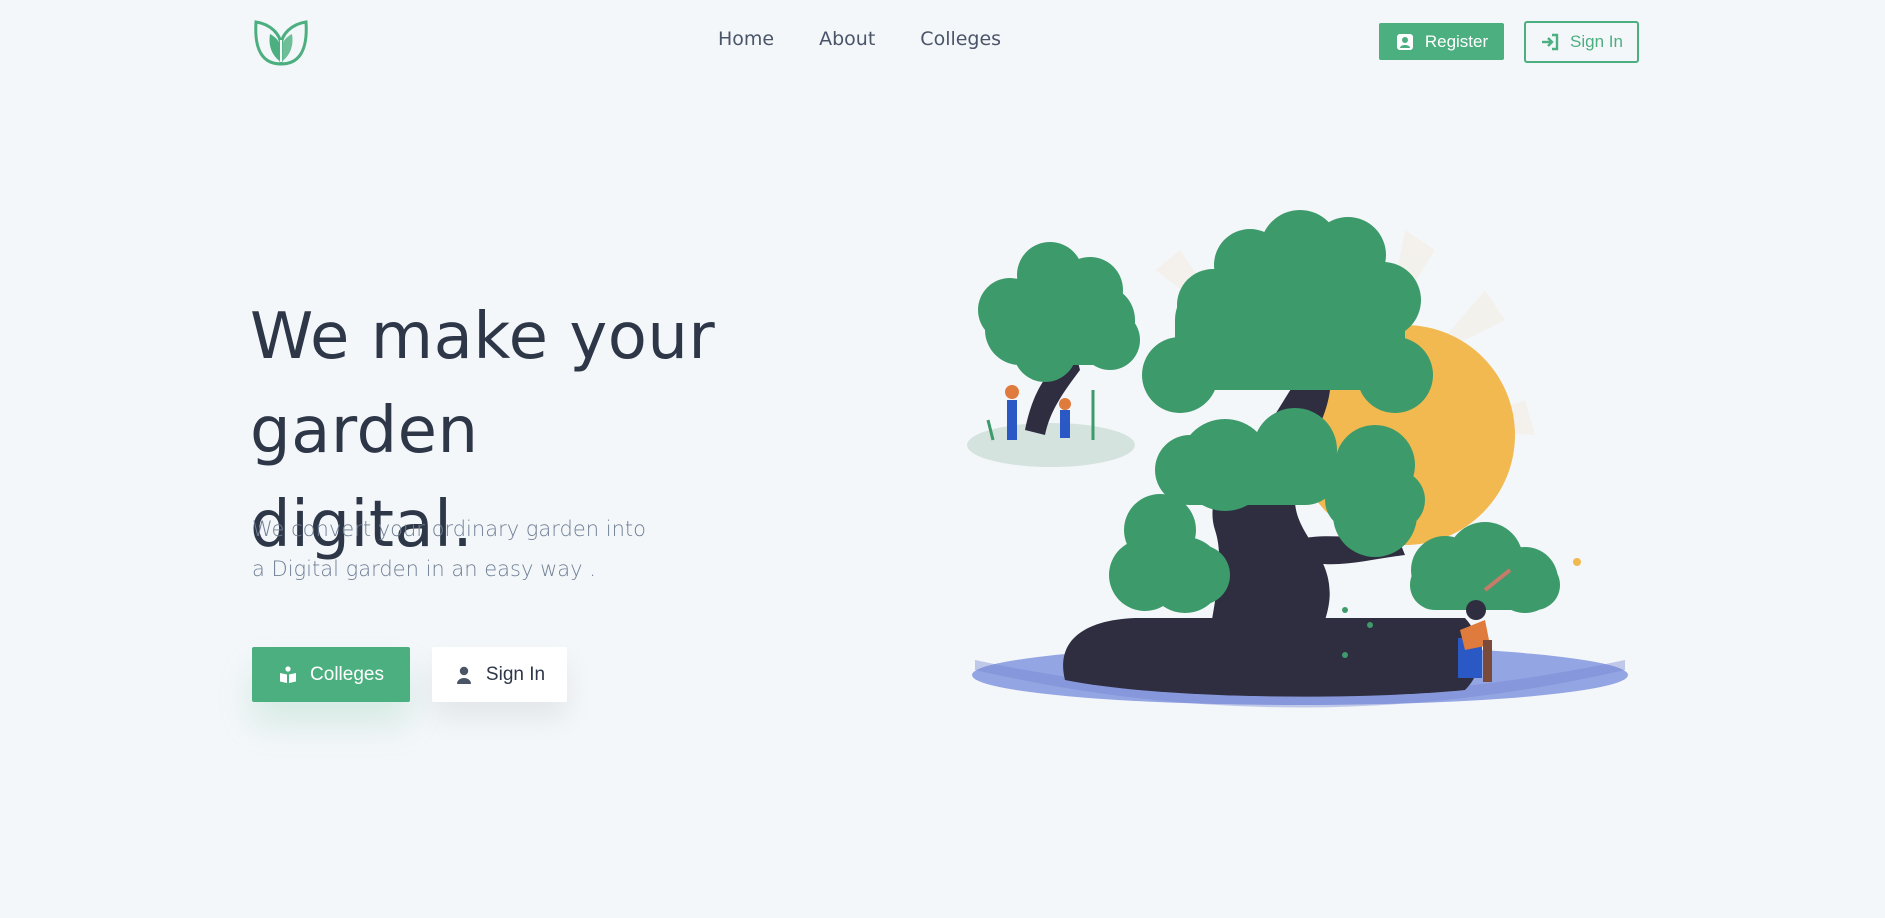  What do you see at coordinates (1404, 41) in the screenshot?
I see `user-plus-icon` at bounding box center [1404, 41].